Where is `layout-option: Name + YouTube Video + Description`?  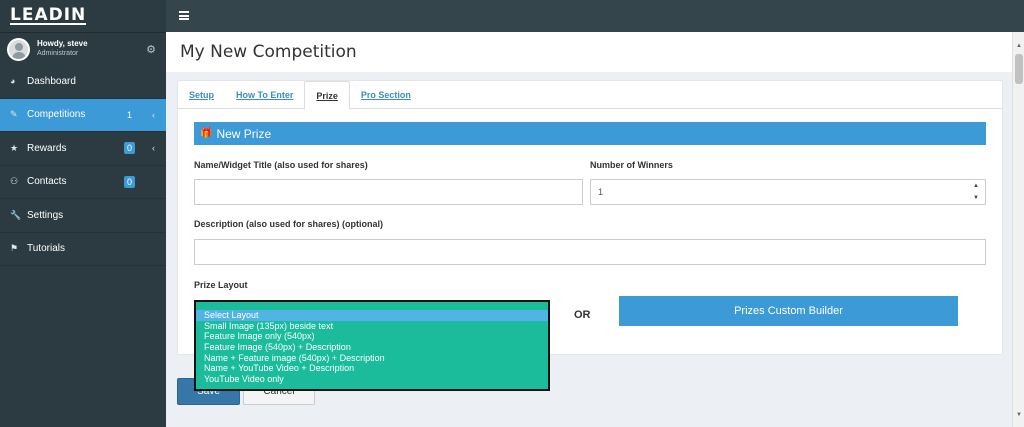
layout-option: Name + YouTube Video + Description is located at coordinates (372, 368).